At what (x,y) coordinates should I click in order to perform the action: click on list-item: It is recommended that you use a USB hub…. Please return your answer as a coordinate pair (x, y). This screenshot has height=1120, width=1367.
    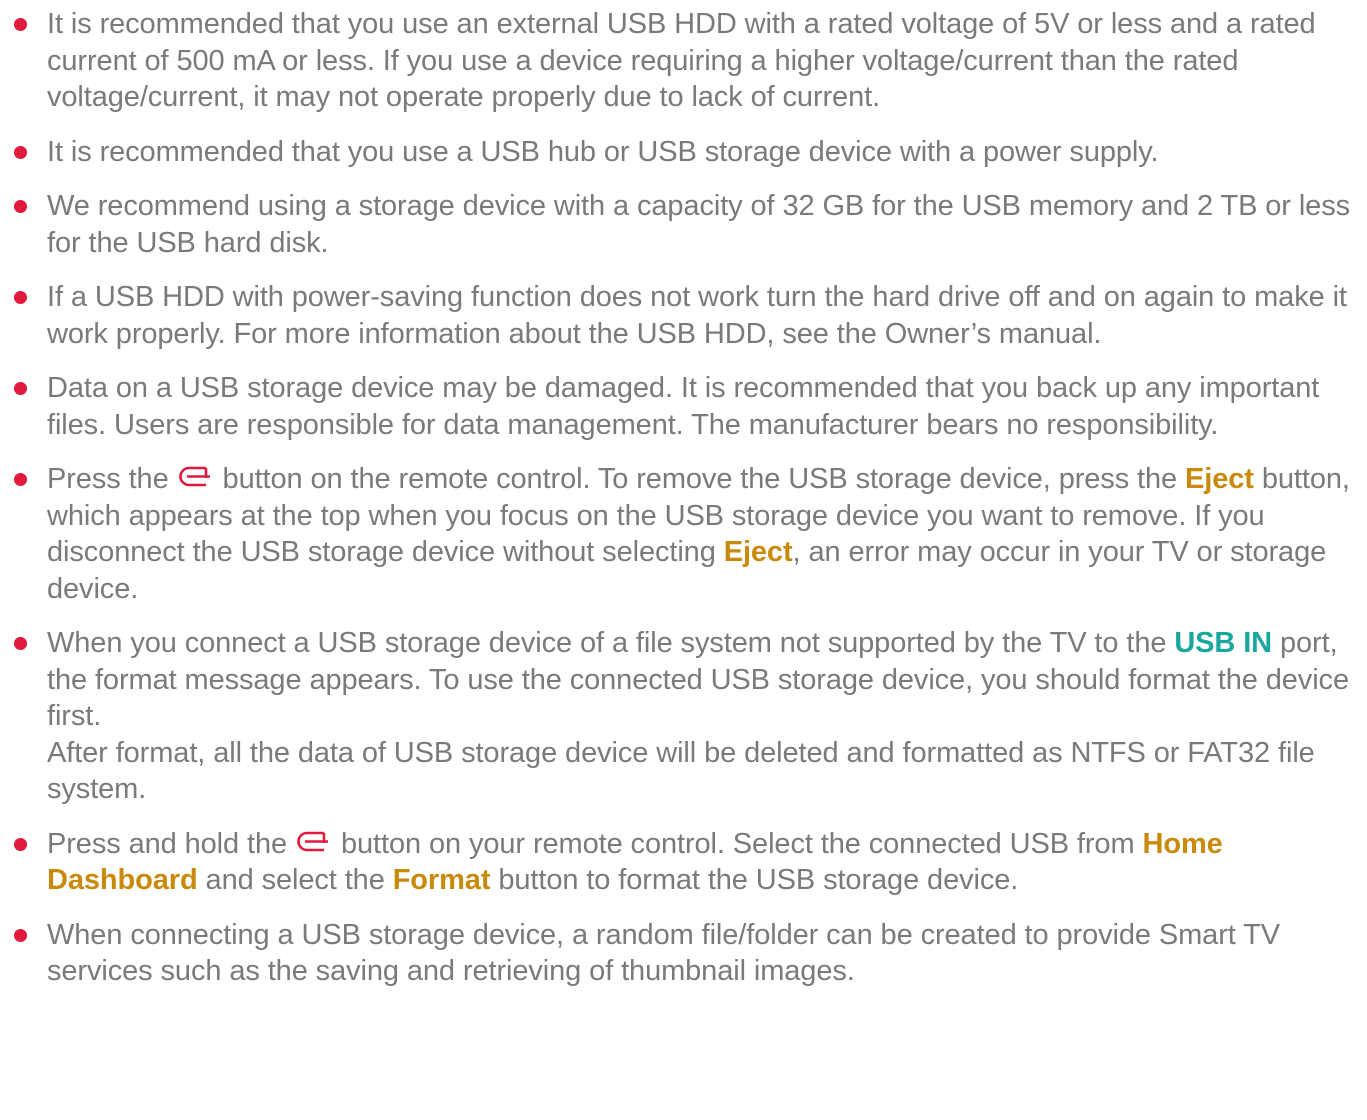
    Looking at the image, I should click on (683, 152).